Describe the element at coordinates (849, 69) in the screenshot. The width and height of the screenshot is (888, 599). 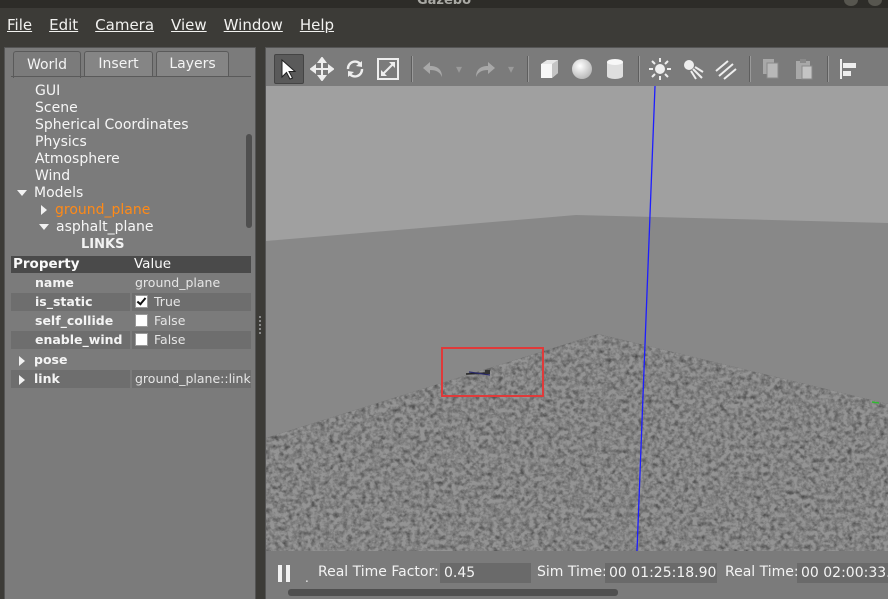
I see `align-icon` at that location.